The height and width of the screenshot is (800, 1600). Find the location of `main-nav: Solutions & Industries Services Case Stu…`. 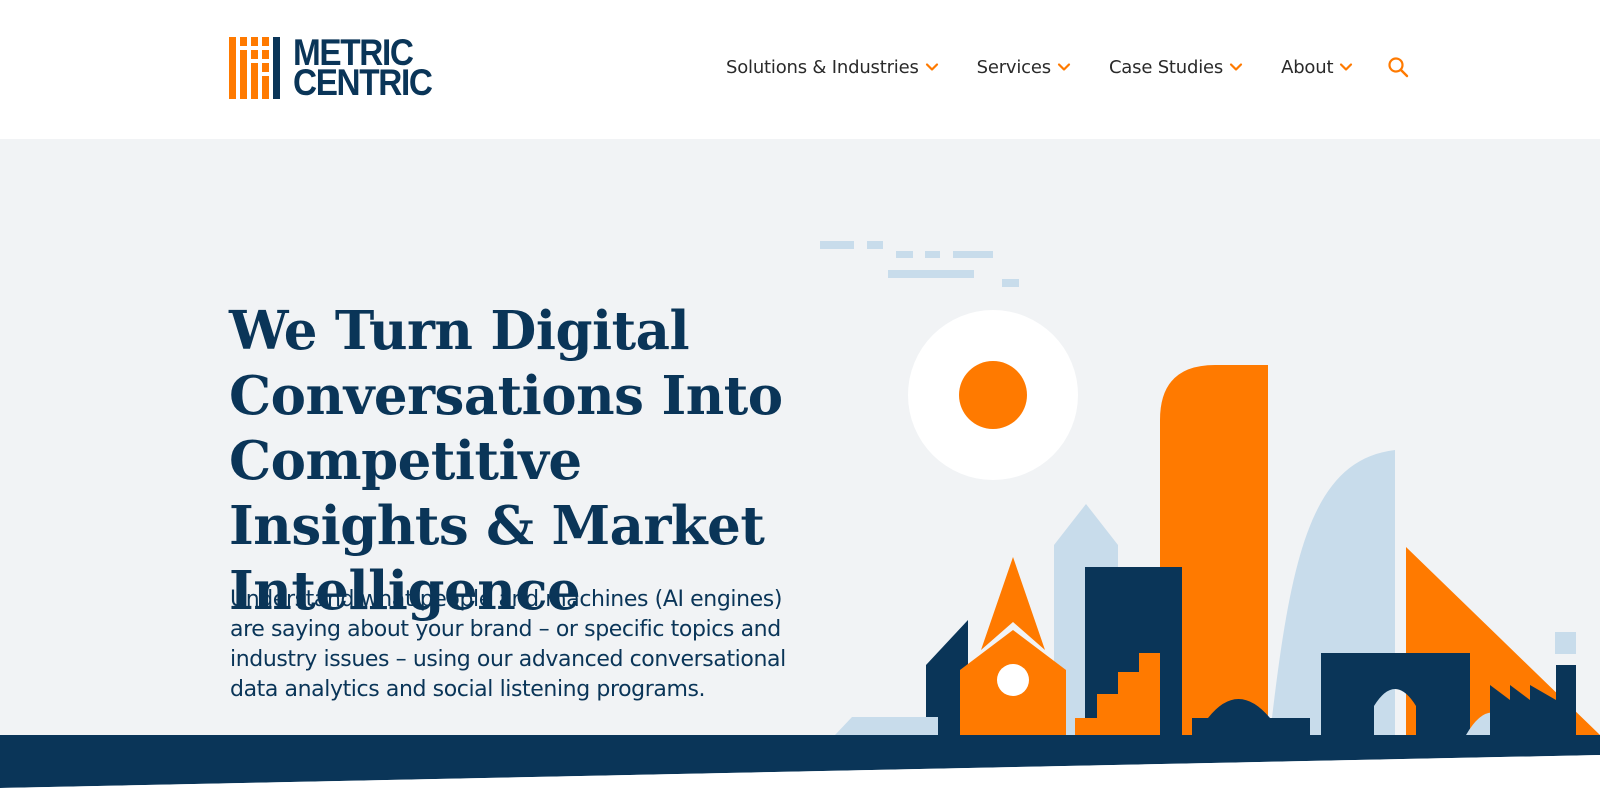

main-nav: Solutions & Industries Services Case Stu… is located at coordinates (1067, 67).